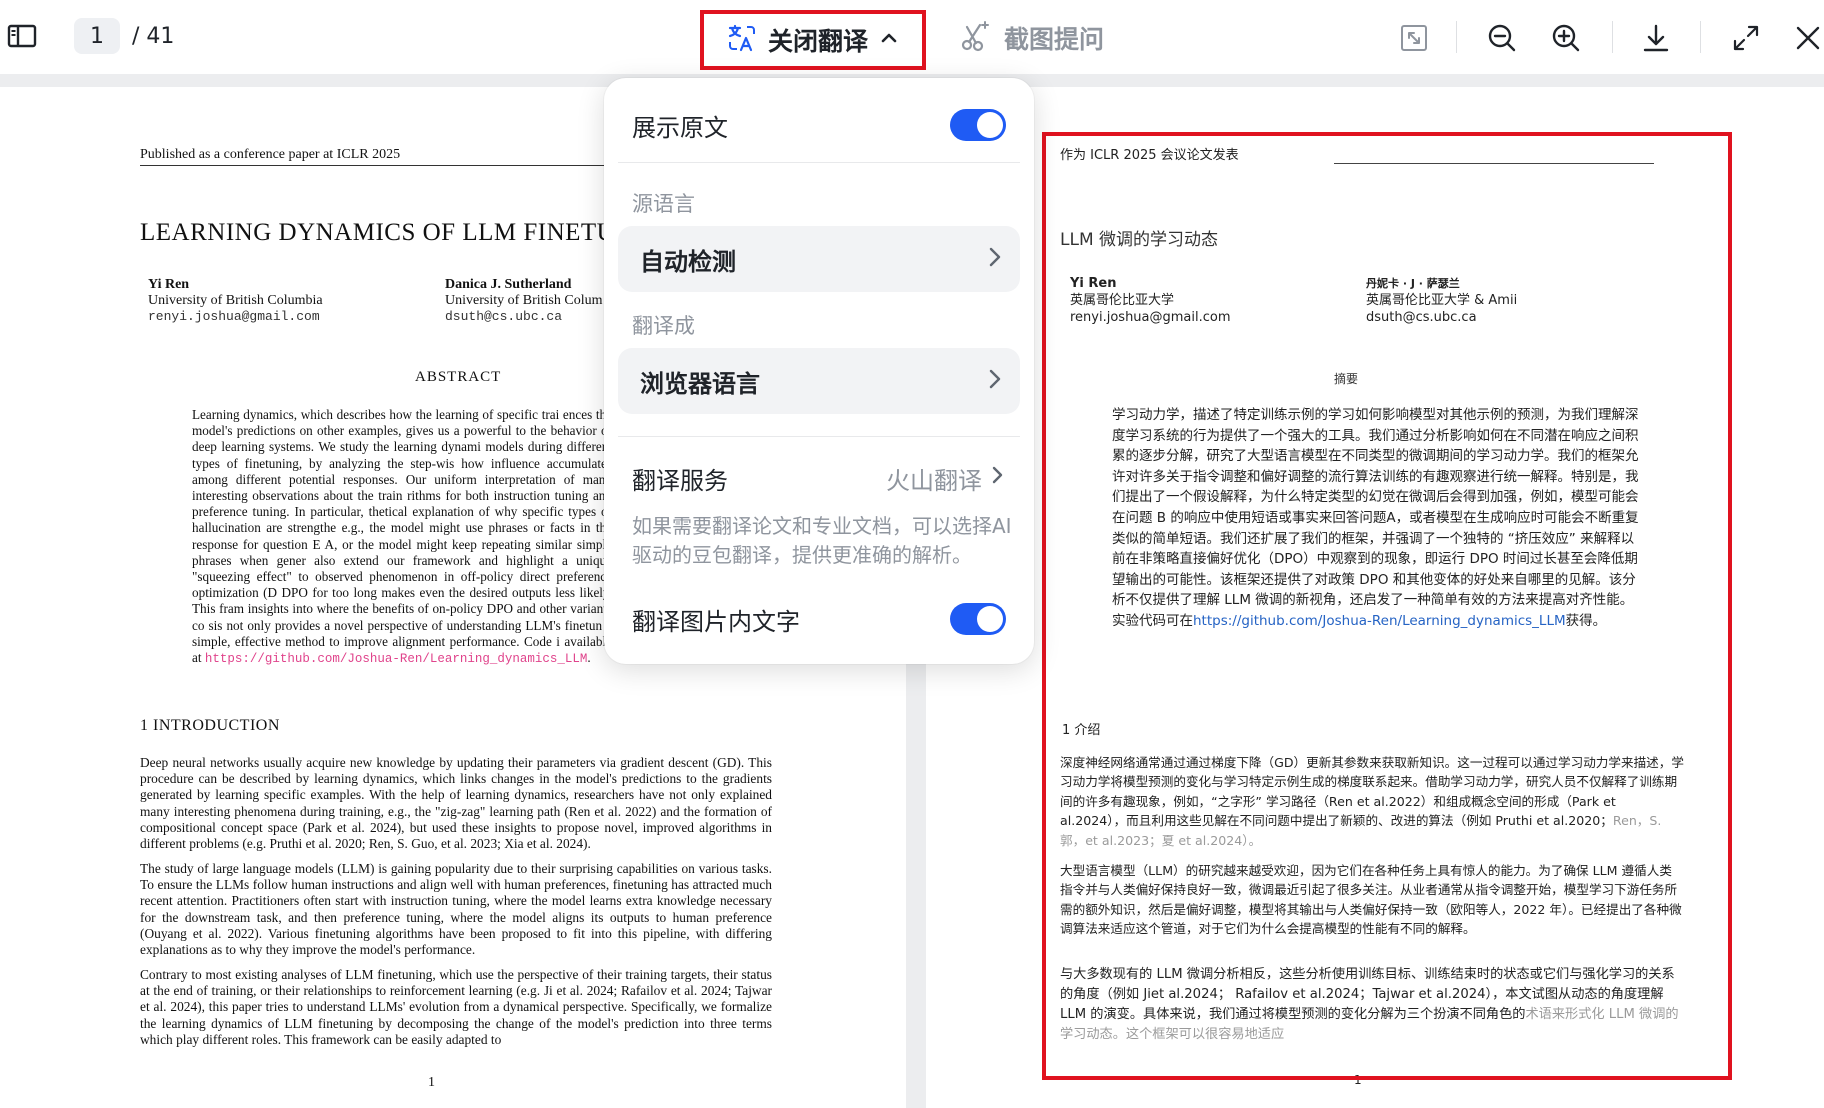 This screenshot has height=1108, width=1824. What do you see at coordinates (1414, 38) in the screenshot?
I see `fit-page-icon` at bounding box center [1414, 38].